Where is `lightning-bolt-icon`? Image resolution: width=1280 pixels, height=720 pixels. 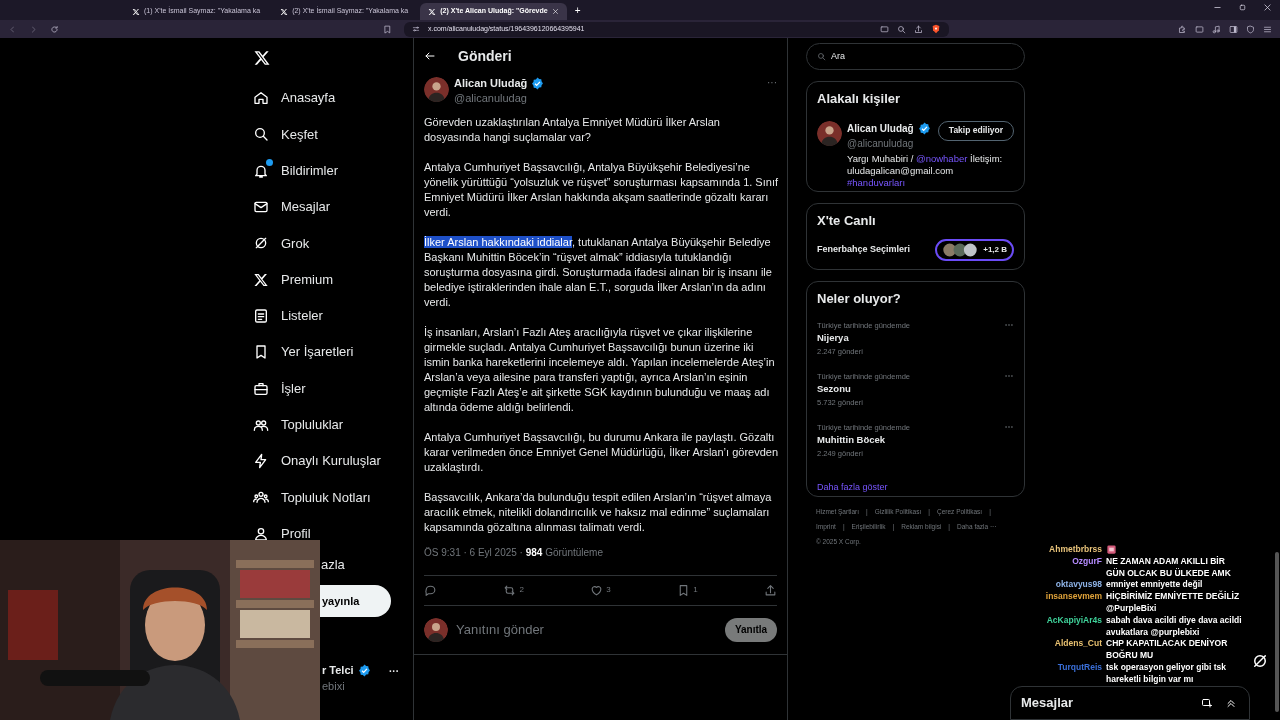 lightning-bolt-icon is located at coordinates (261, 461).